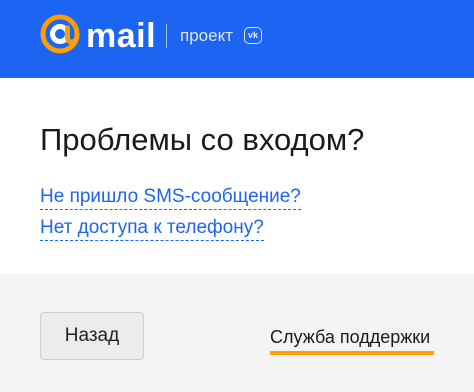  Describe the element at coordinates (60, 34) in the screenshot. I see `mail-at-logo-icon` at that location.